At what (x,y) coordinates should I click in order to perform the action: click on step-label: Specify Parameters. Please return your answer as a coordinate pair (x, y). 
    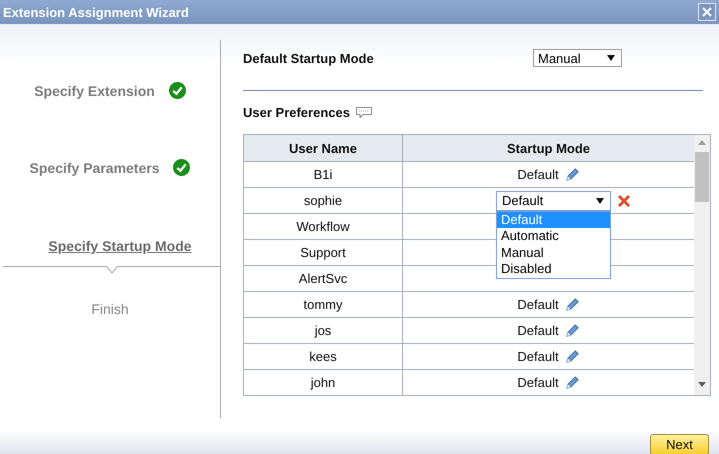
    Looking at the image, I should click on (95, 168).